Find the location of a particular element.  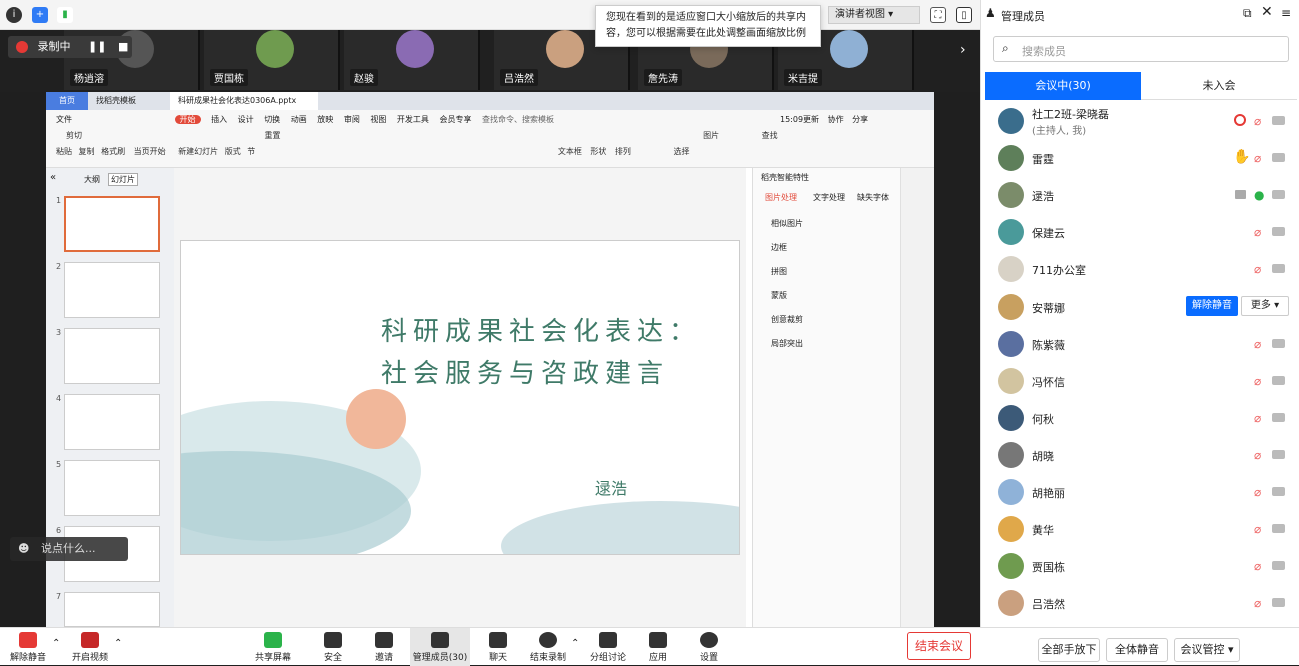

member-row: 黄华 ⌀ is located at coordinates (1140, 528).